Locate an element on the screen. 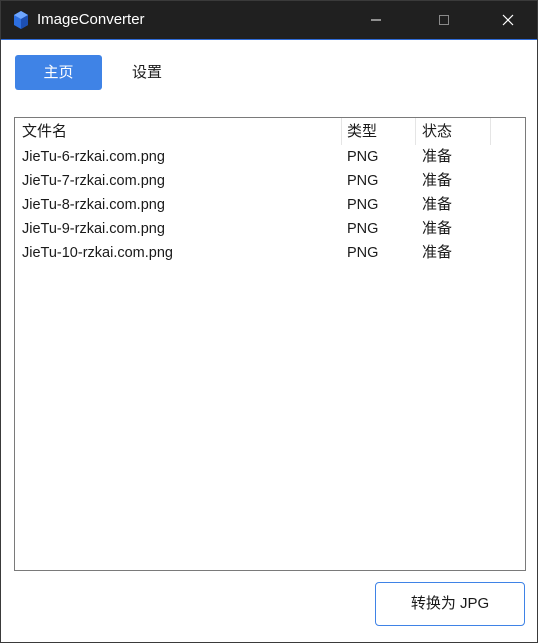 Image resolution: width=538 pixels, height=643 pixels. file-name: JieTu-8-rzkai.com.png is located at coordinates (93, 205).